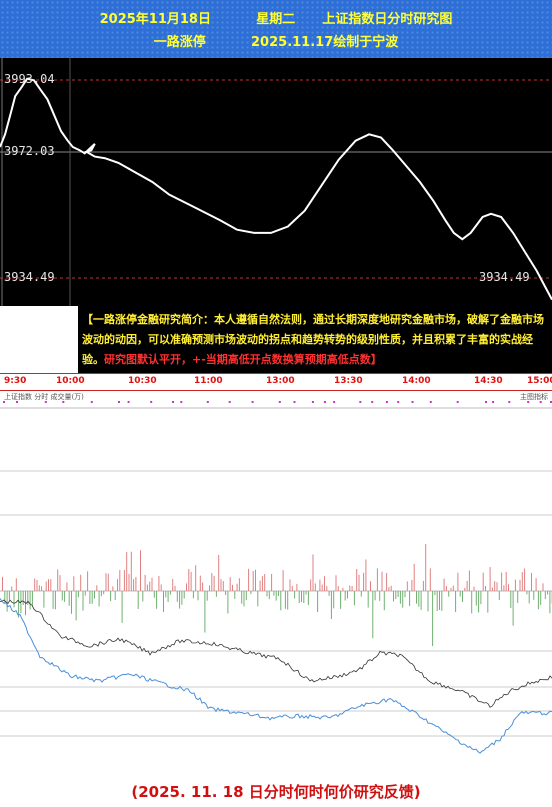  Describe the element at coordinates (416, 381) in the screenshot. I see `time-label: 14:00` at that location.